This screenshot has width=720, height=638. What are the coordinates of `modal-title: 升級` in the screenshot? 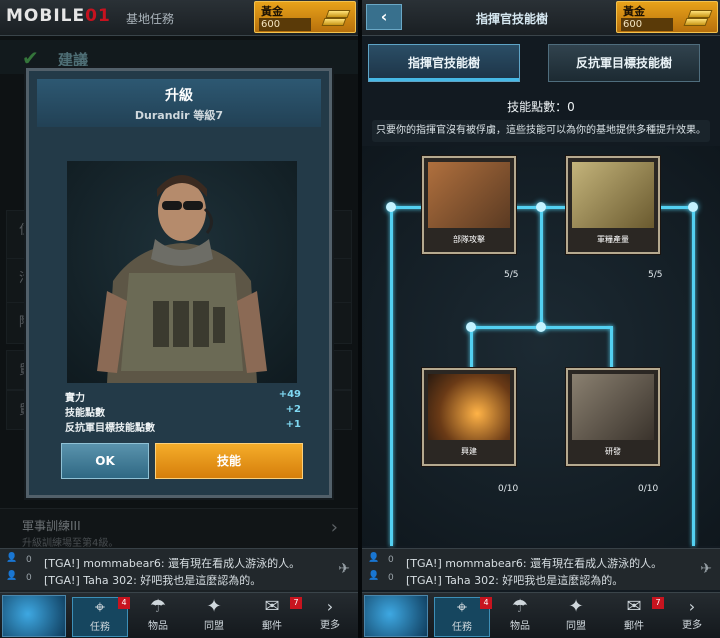 It's located at (179, 96).